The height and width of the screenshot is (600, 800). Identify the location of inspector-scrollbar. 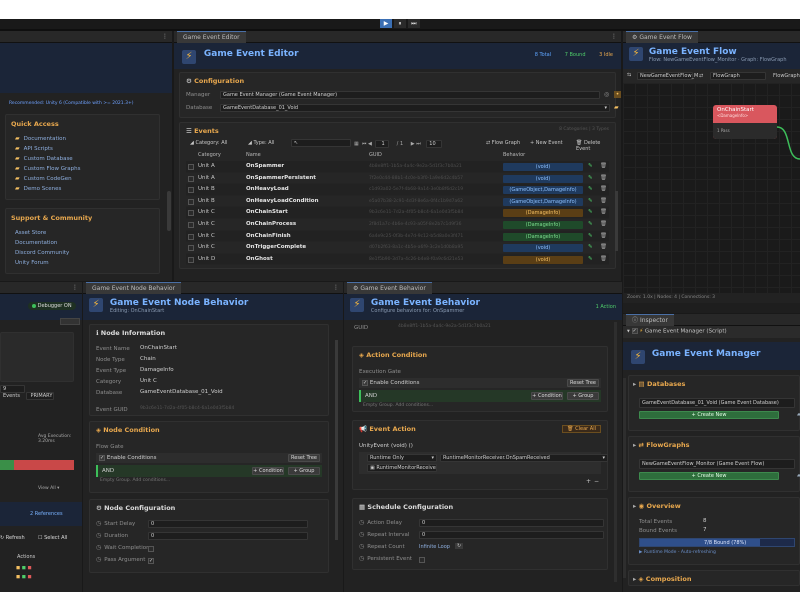
(624, 478).